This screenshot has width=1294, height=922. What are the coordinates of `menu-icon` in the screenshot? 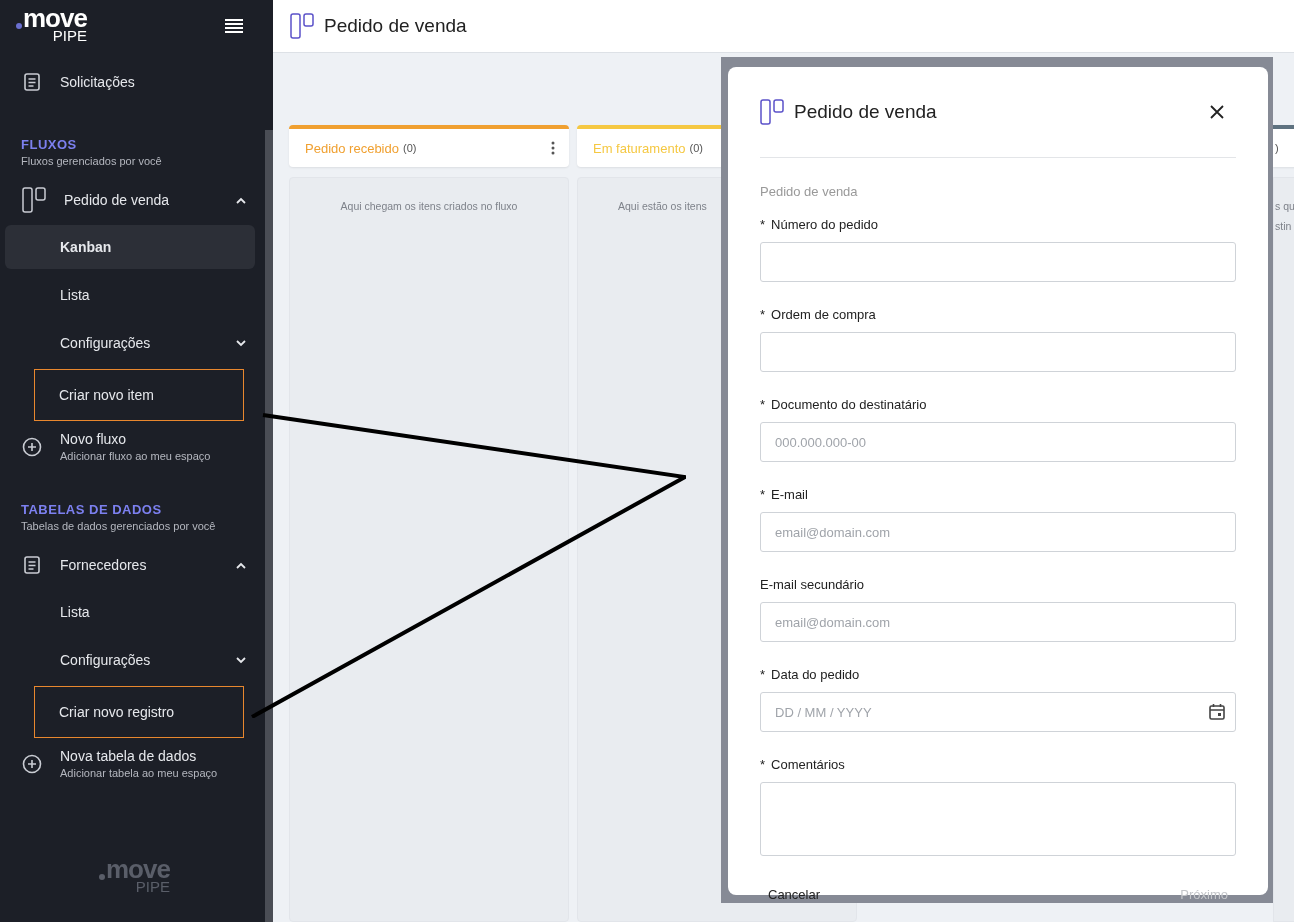 It's located at (234, 26).